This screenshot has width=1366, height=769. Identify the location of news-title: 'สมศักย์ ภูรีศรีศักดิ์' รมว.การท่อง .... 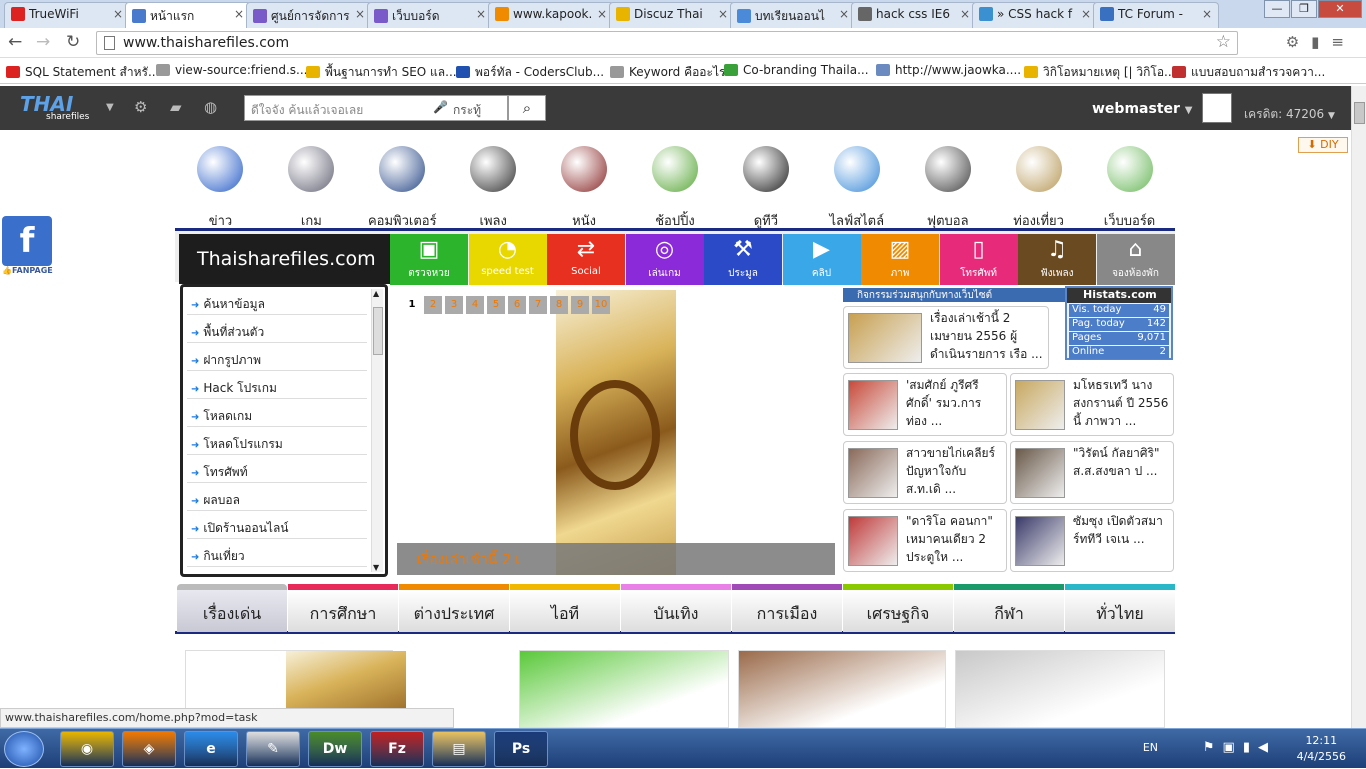
(954, 403).